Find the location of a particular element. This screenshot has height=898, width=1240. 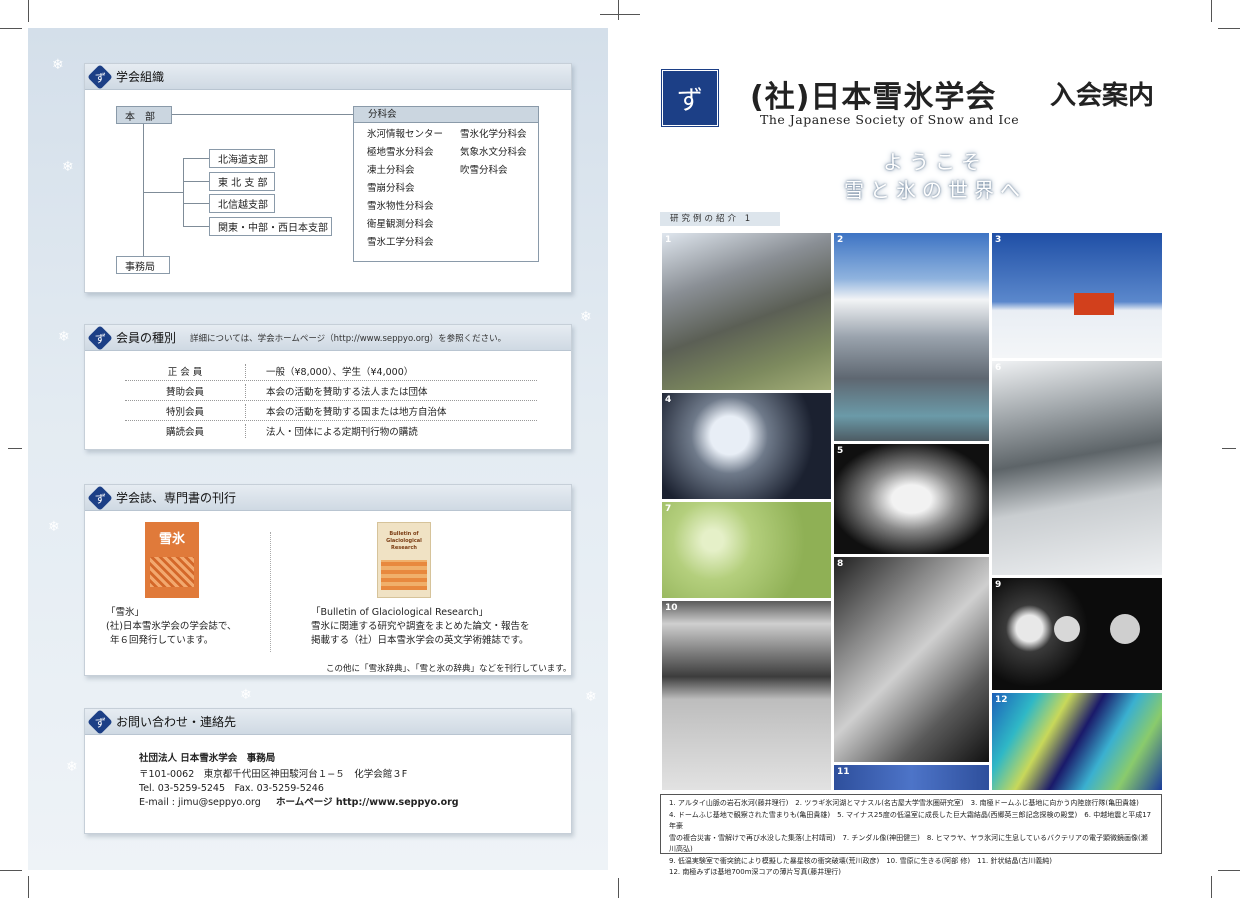

pubs-other: この他に「雪氷辞典」、「雪と氷の辞典」などを刊行しています。 is located at coordinates (449, 669).